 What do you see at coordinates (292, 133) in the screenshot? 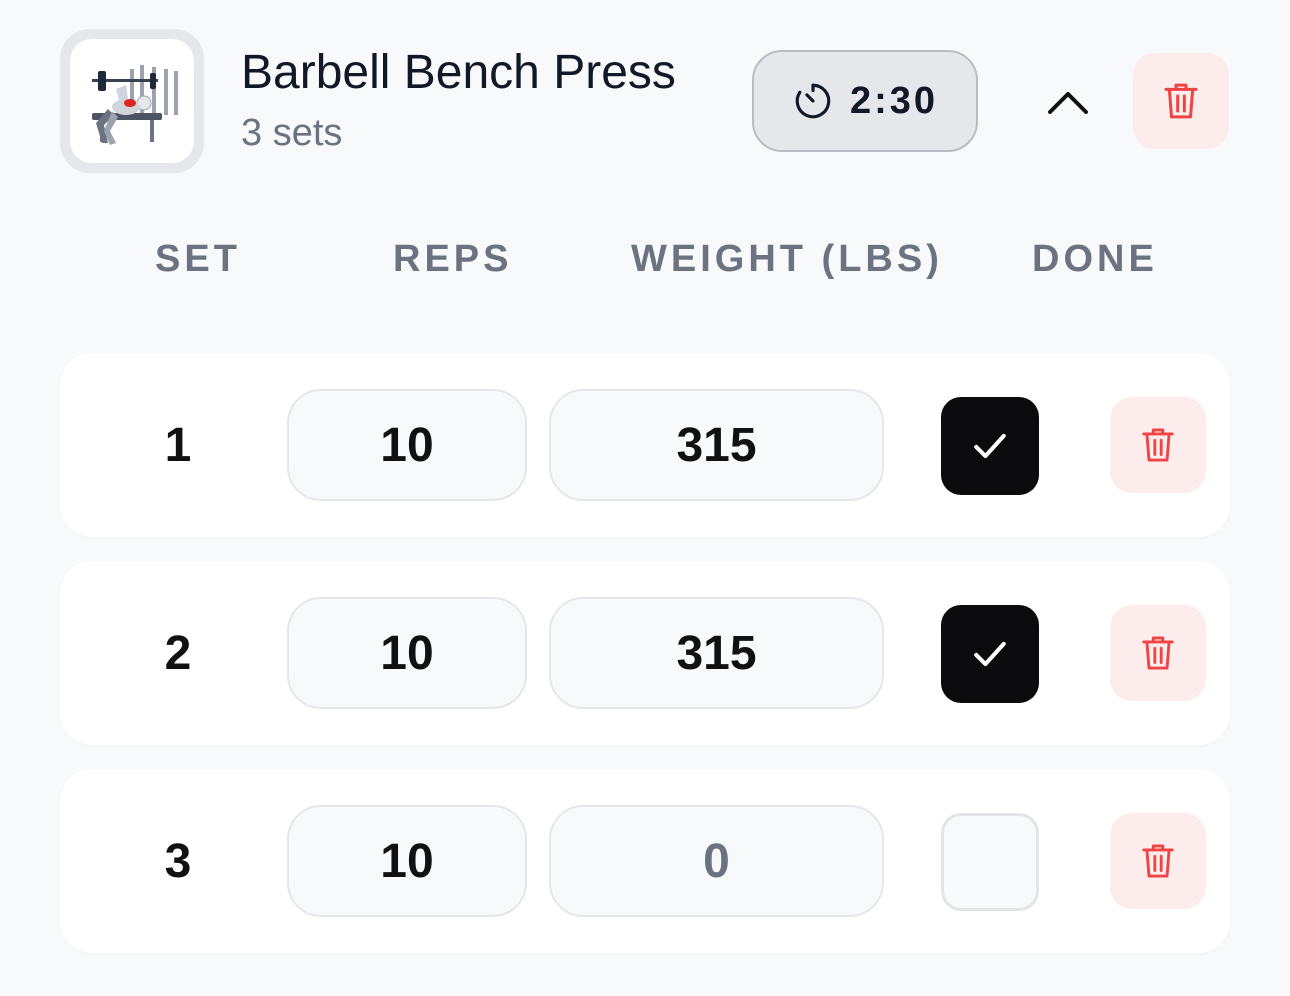
I see `exercise-sets-count: 3 sets` at bounding box center [292, 133].